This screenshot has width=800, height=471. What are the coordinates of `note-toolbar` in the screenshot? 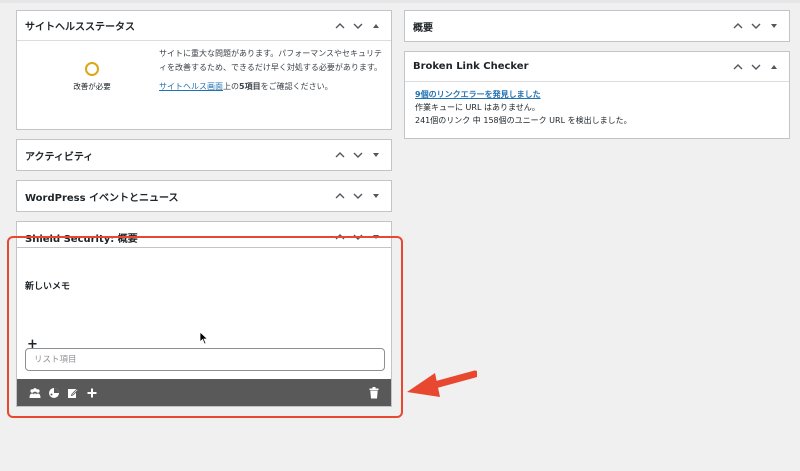 It's located at (204, 392).